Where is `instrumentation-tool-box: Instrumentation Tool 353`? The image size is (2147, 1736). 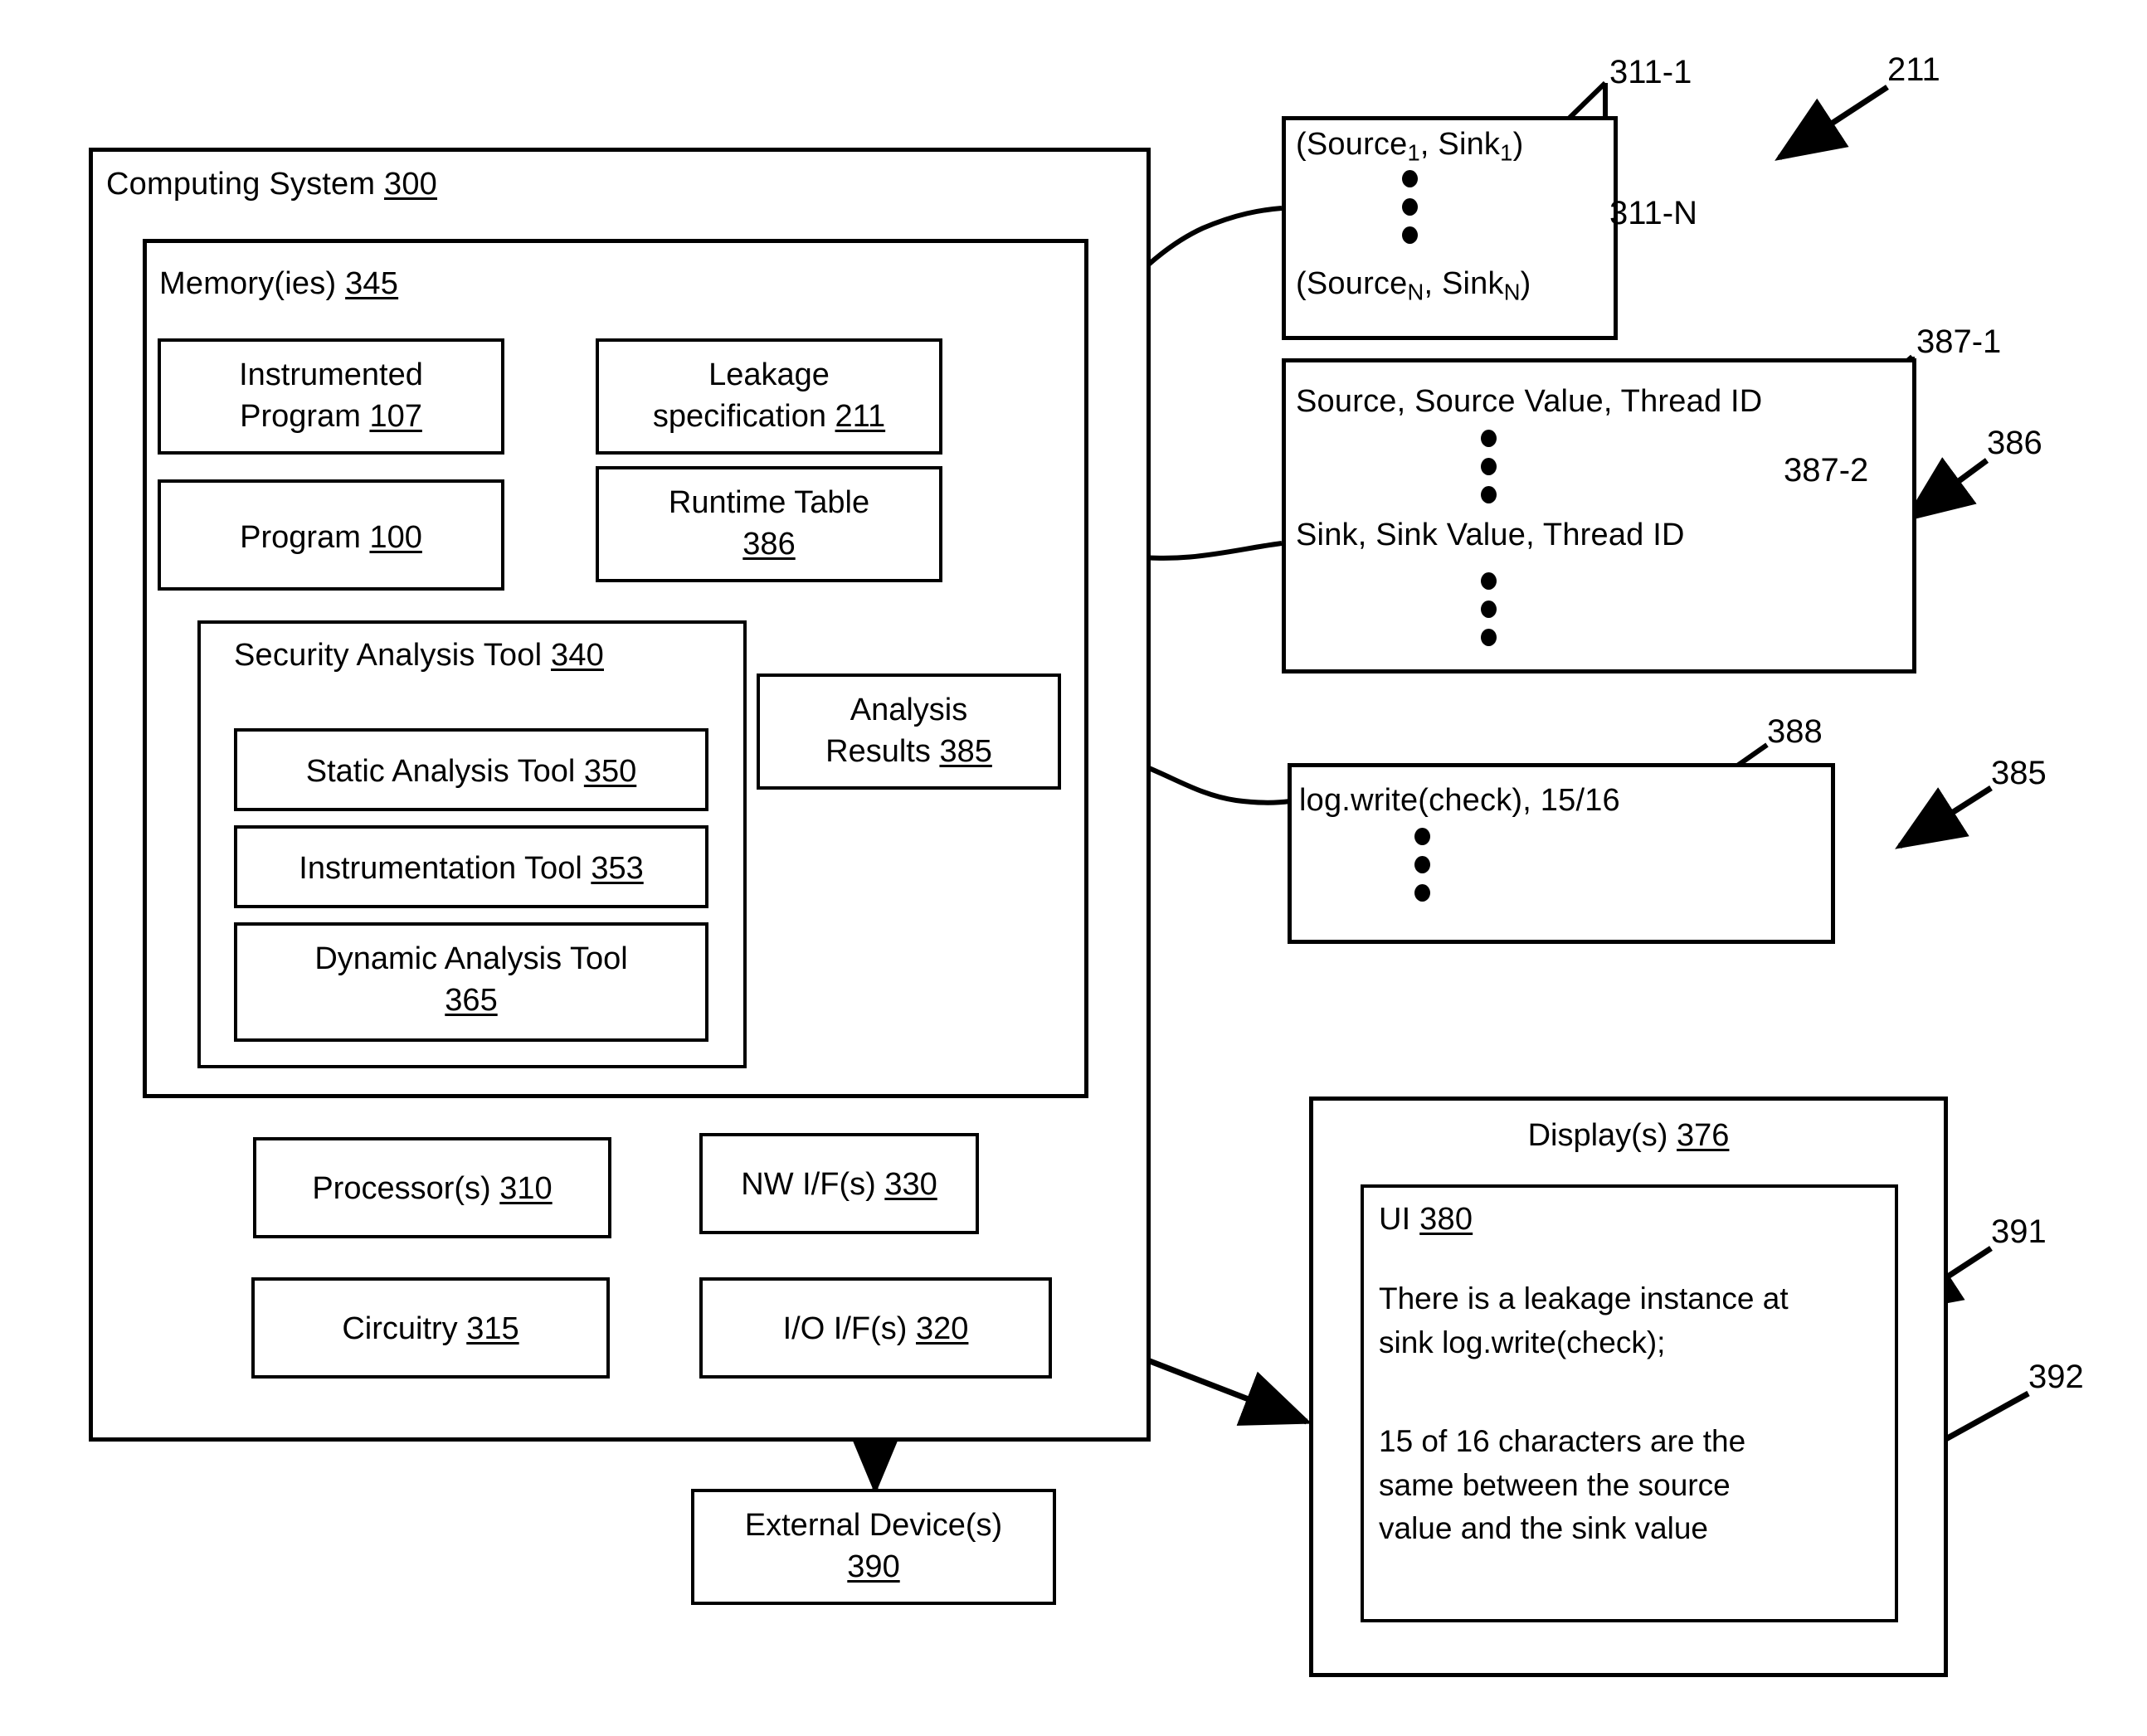 instrumentation-tool-box: Instrumentation Tool 353 is located at coordinates (471, 866).